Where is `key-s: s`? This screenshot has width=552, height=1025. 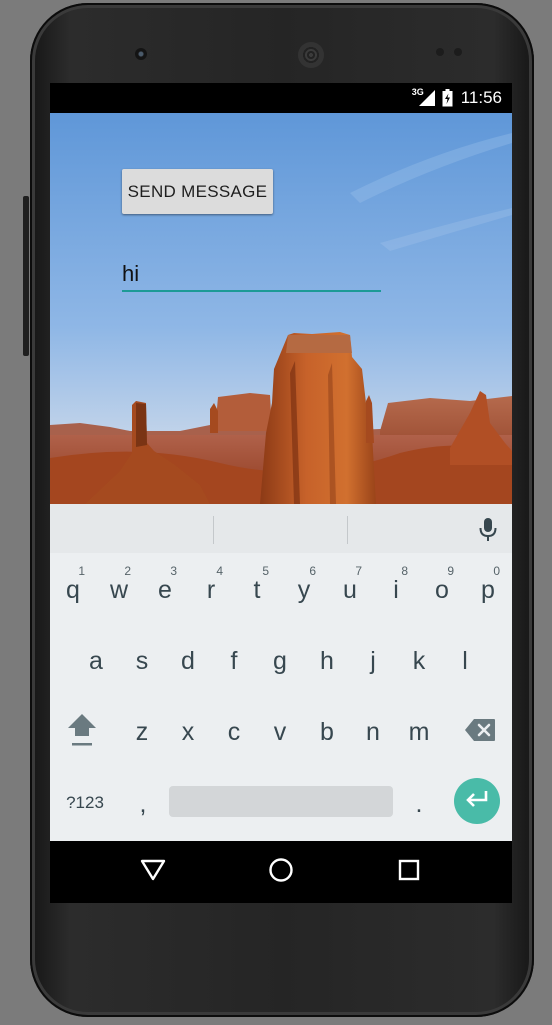
key-s: s is located at coordinates (142, 661).